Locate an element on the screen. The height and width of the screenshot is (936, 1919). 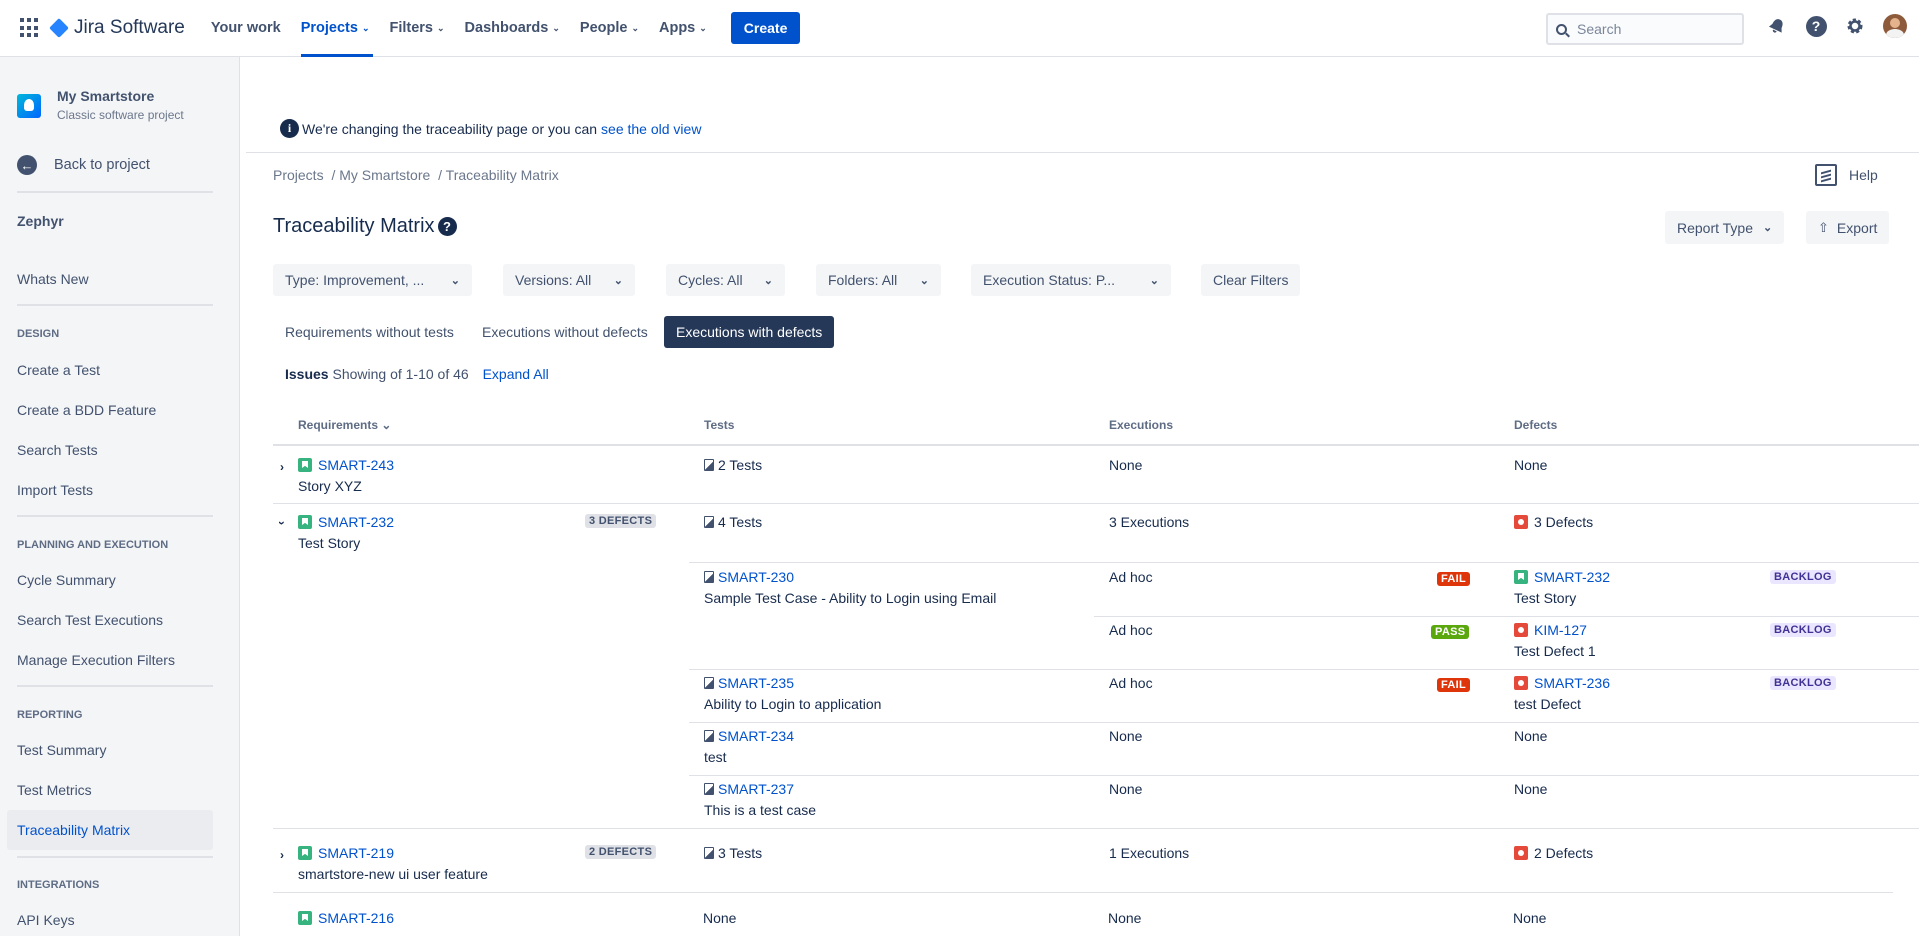
story-icon is located at coordinates (305, 465).